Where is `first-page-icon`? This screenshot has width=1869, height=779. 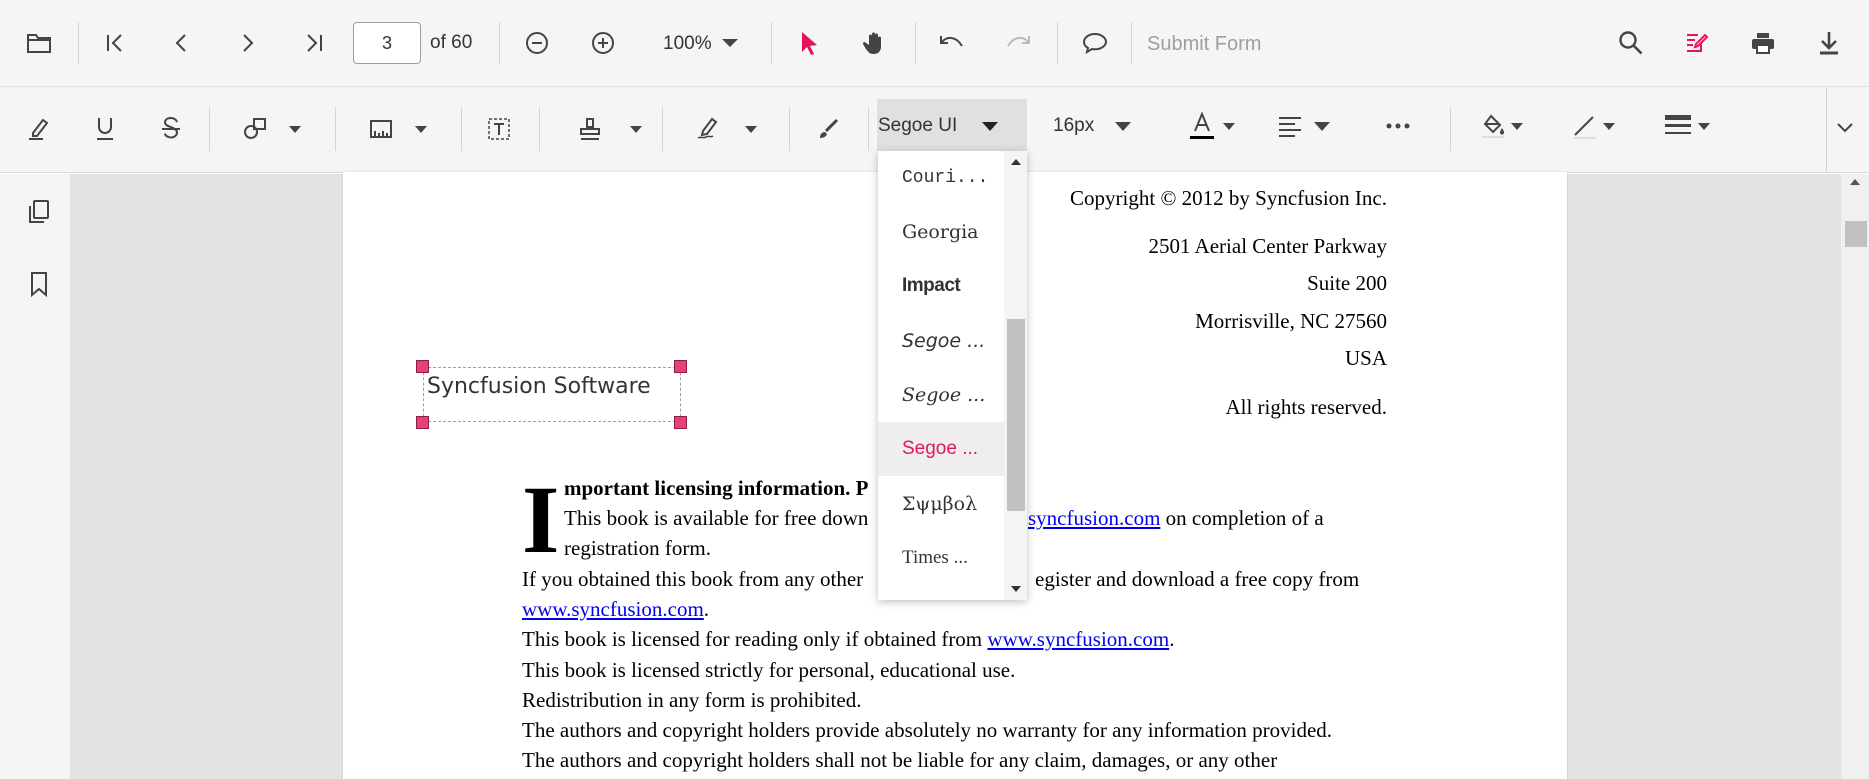
first-page-icon is located at coordinates (115, 43).